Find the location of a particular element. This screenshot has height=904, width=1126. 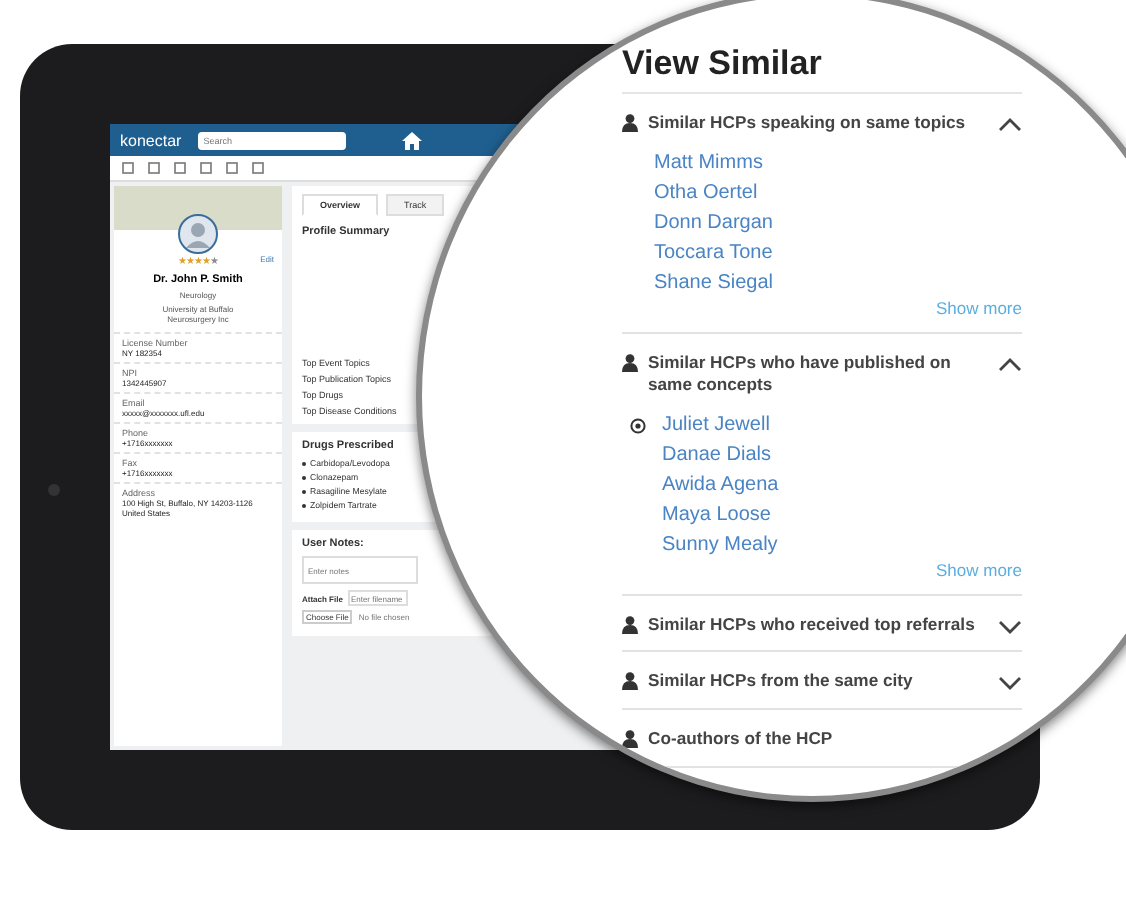

person-link: Matt Mimms is located at coordinates (713, 162).